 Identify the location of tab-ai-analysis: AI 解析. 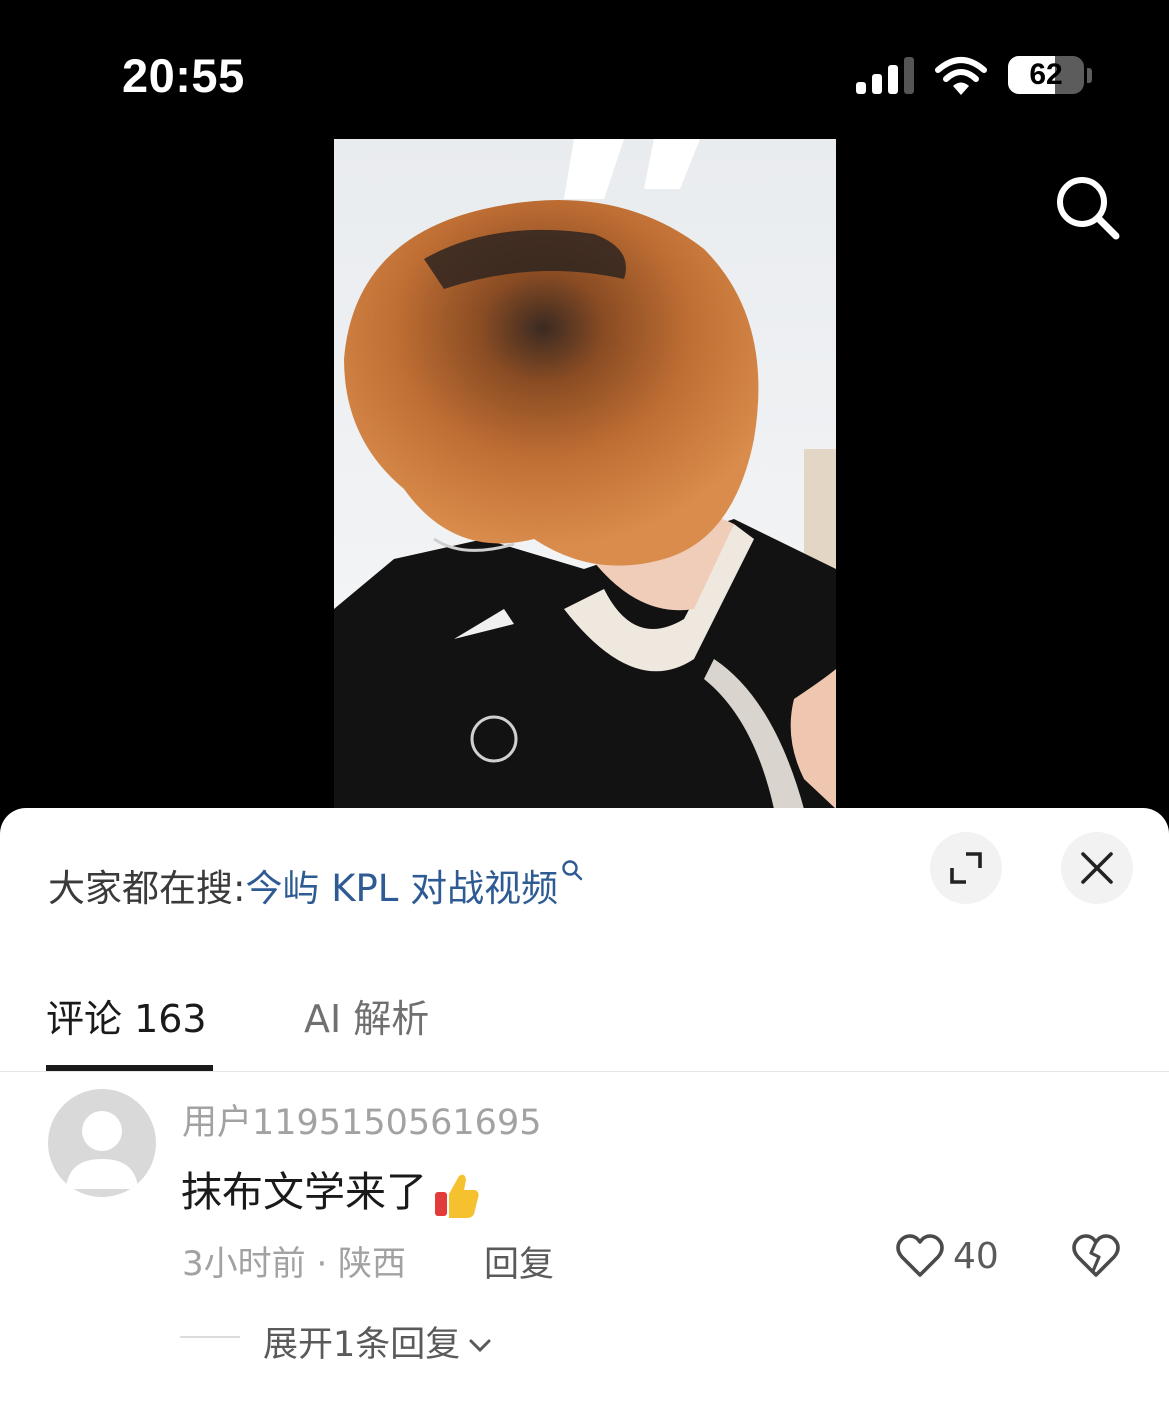
(366, 1015).